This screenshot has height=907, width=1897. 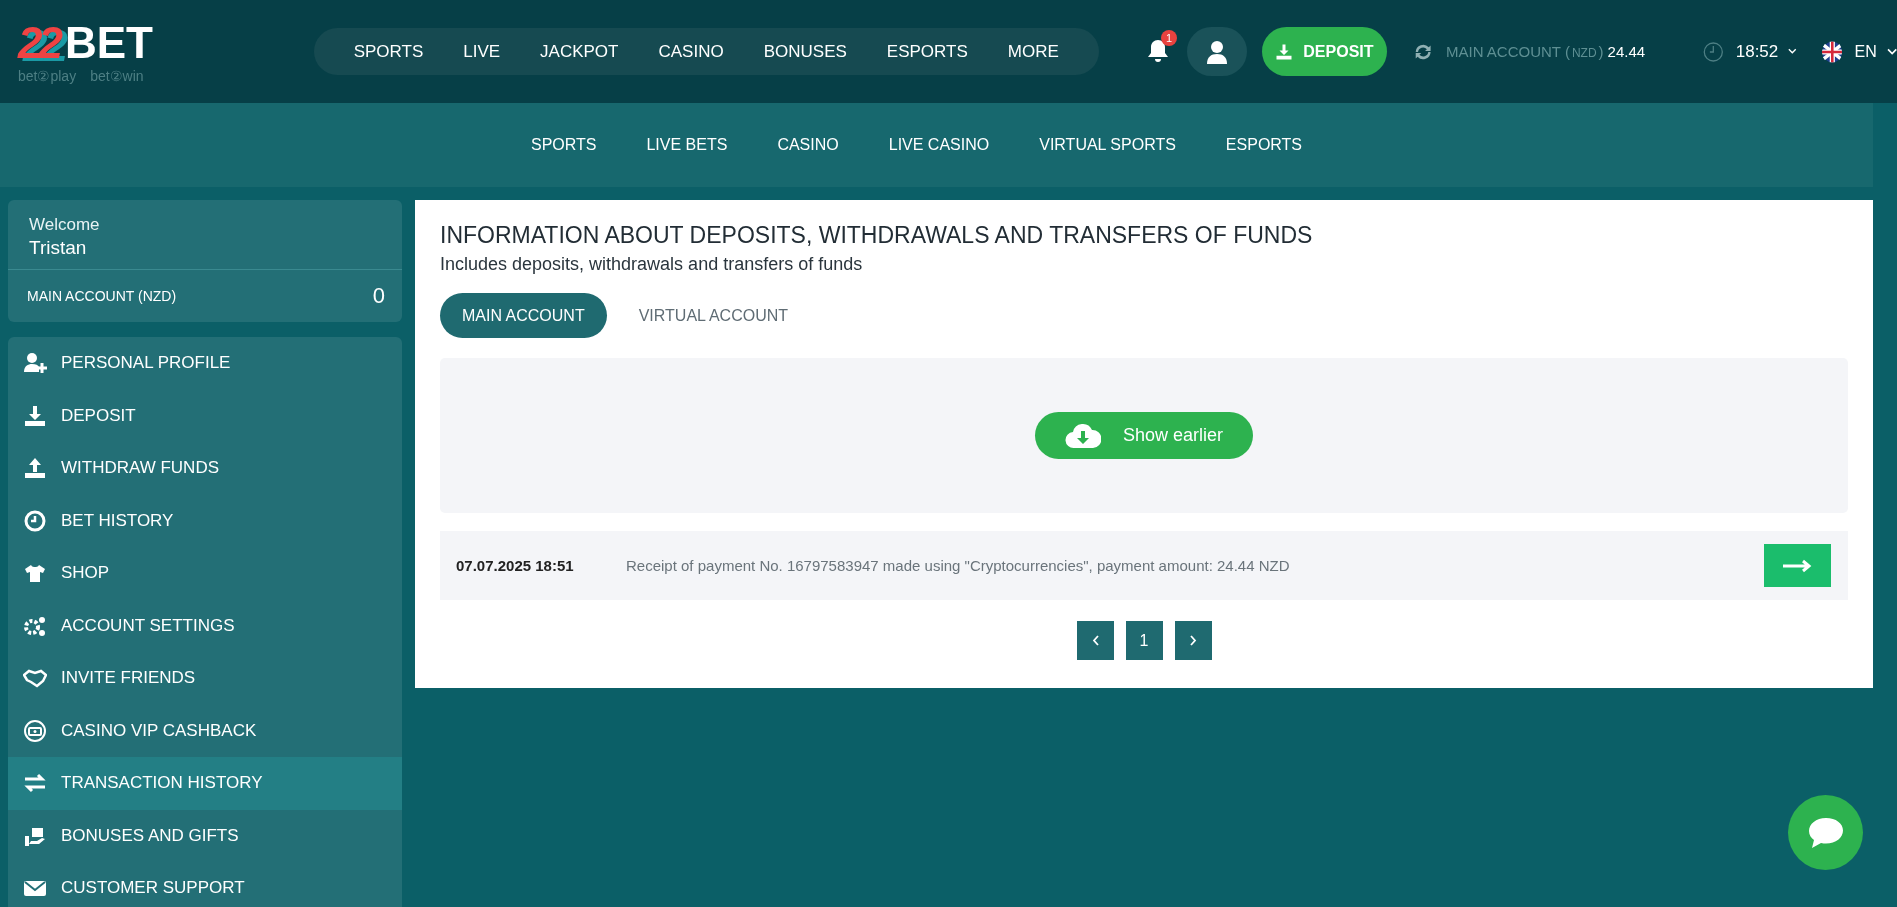 I want to click on sub-nav-link: VIRTUAL SPORTS, so click(x=1107, y=145).